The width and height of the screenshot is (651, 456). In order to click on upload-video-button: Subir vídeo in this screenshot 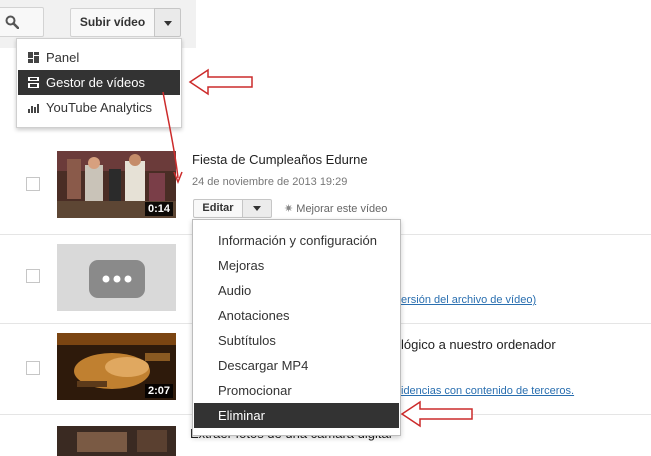, I will do `click(112, 22)`.